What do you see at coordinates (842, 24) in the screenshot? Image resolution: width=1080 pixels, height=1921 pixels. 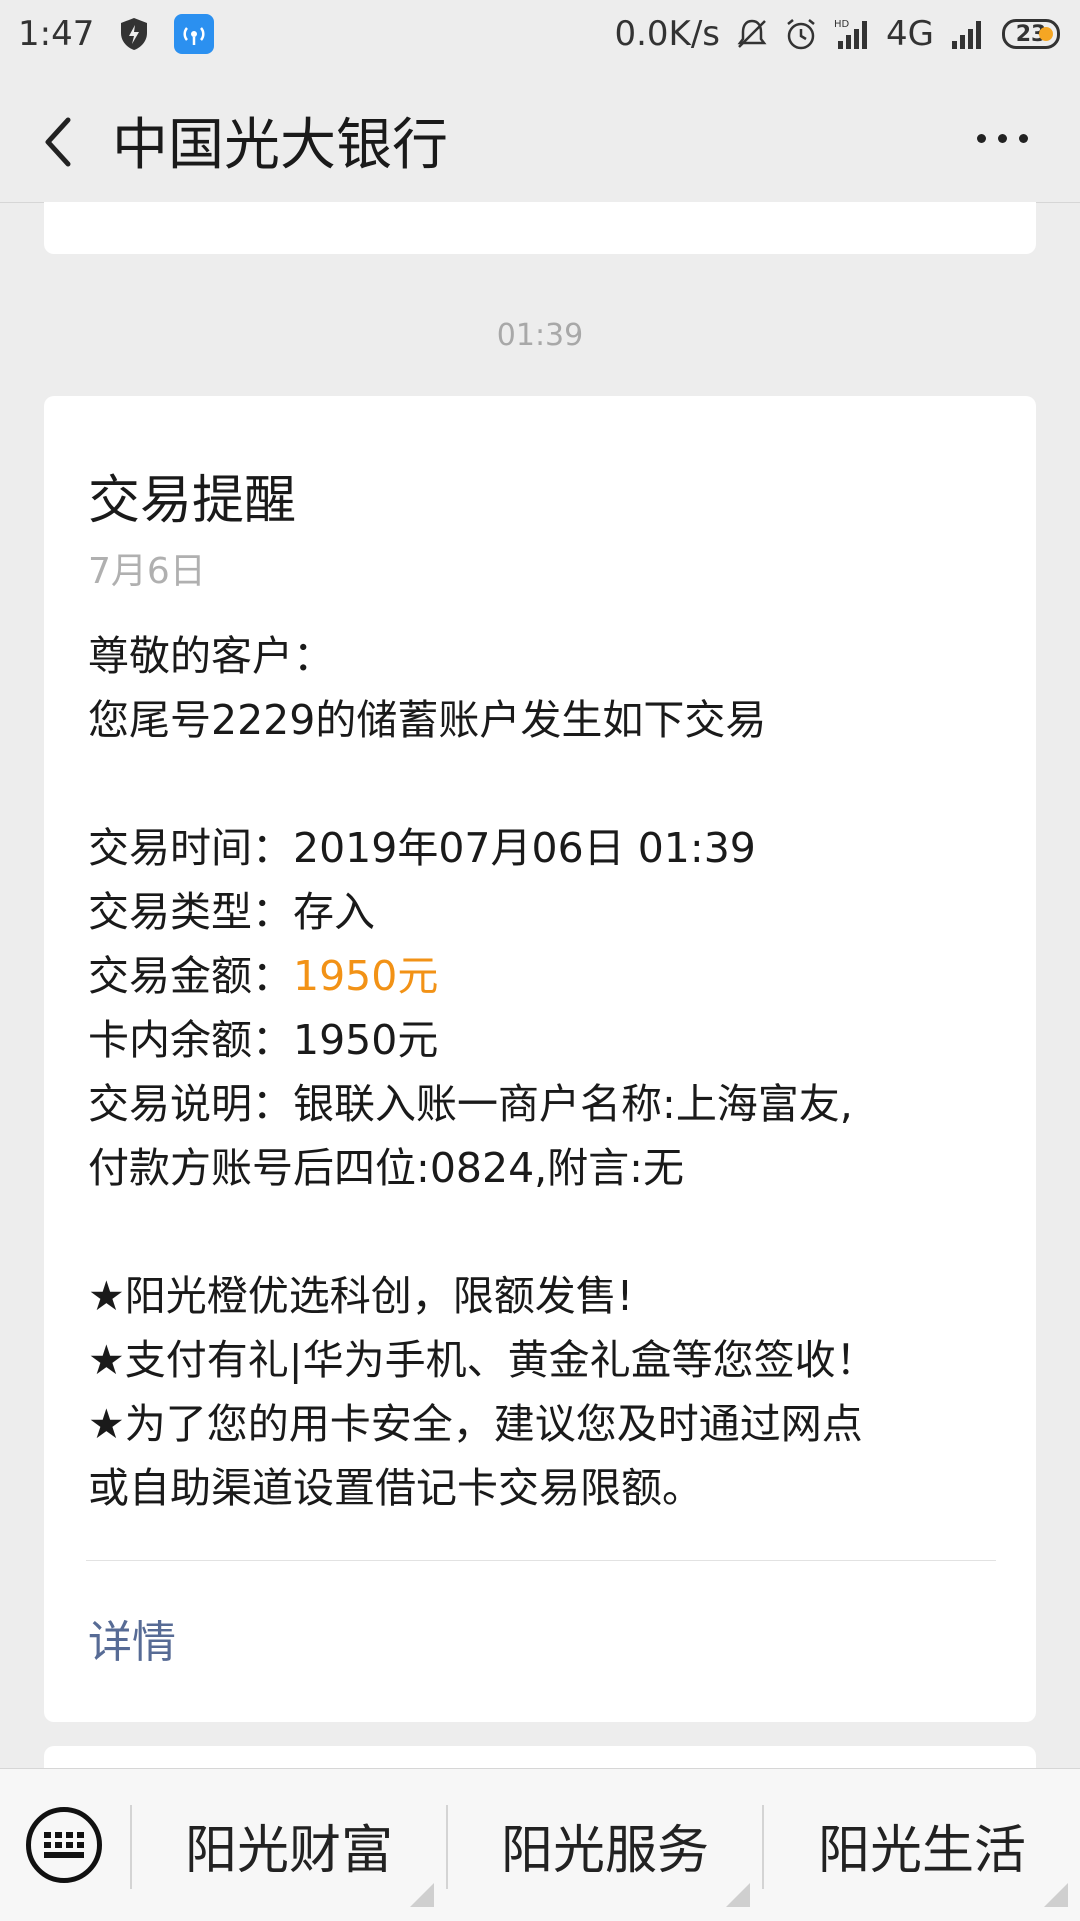 I see `hd-label: HD` at bounding box center [842, 24].